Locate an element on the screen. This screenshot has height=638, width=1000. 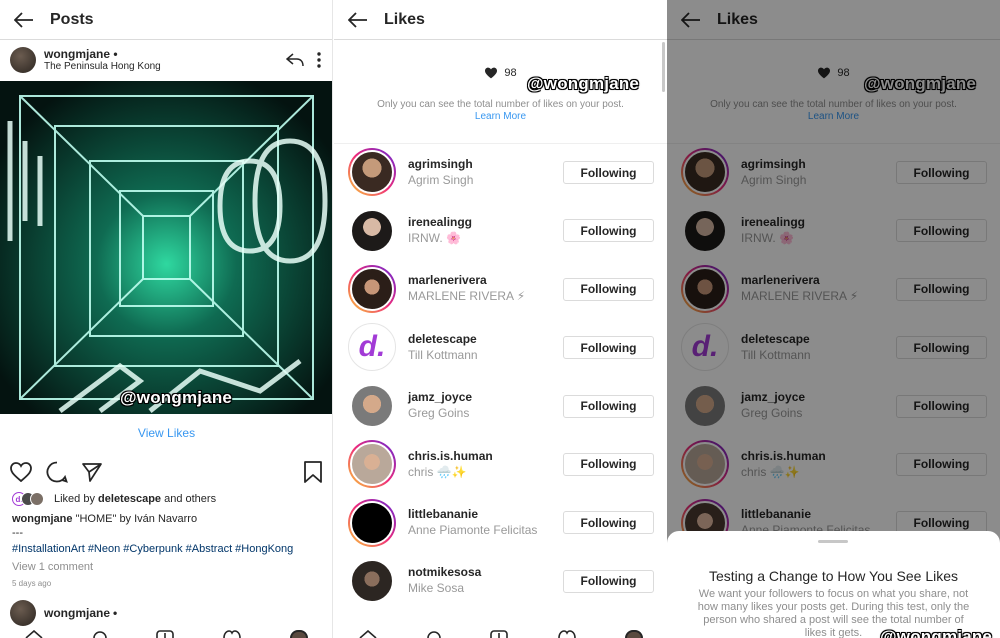
liked-by-prefix: Liked by is located at coordinates (74, 499).